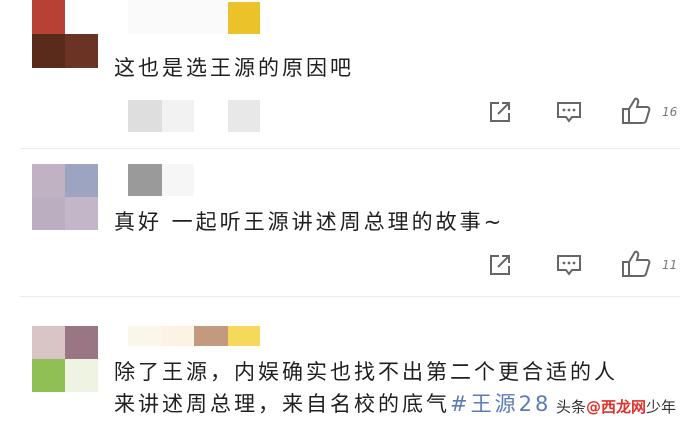 The image size is (700, 423). Describe the element at coordinates (661, 407) in the screenshot. I see `watermark-text: 少年` at that location.